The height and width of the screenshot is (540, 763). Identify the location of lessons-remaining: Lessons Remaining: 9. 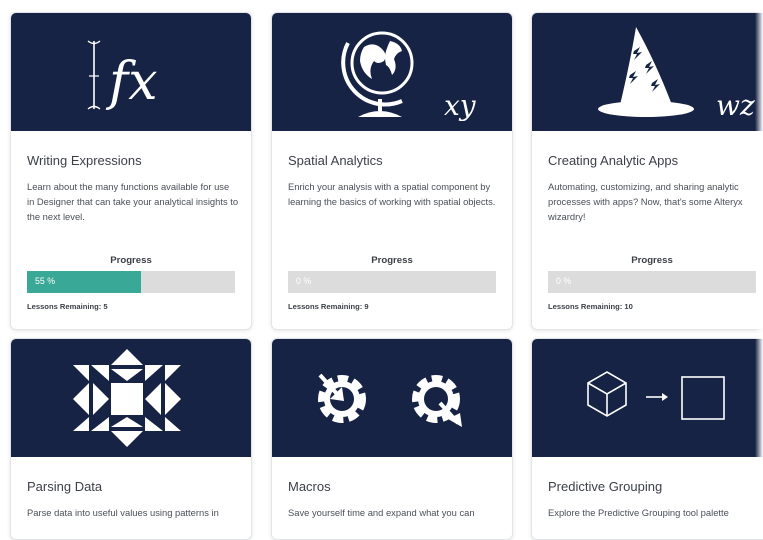
(328, 306).